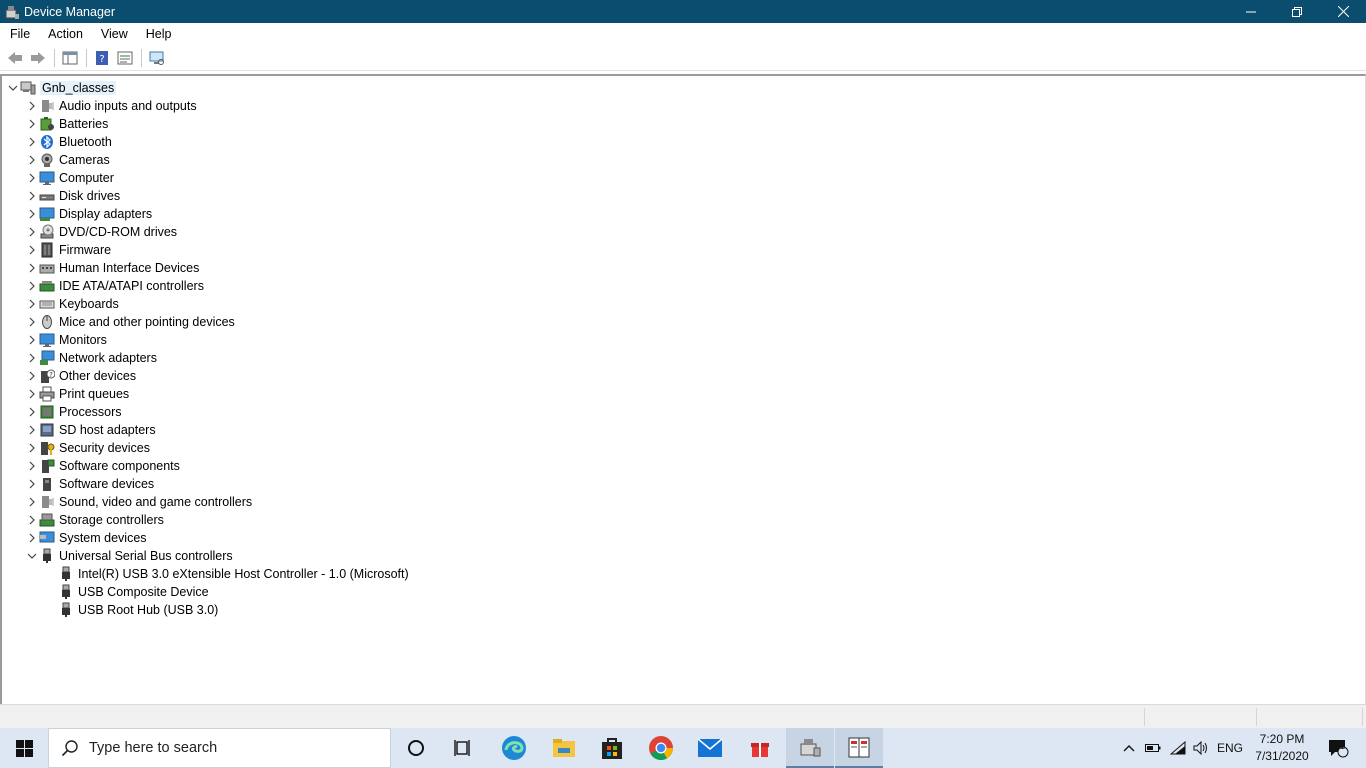  What do you see at coordinates (38, 58) in the screenshot?
I see `forward-button` at bounding box center [38, 58].